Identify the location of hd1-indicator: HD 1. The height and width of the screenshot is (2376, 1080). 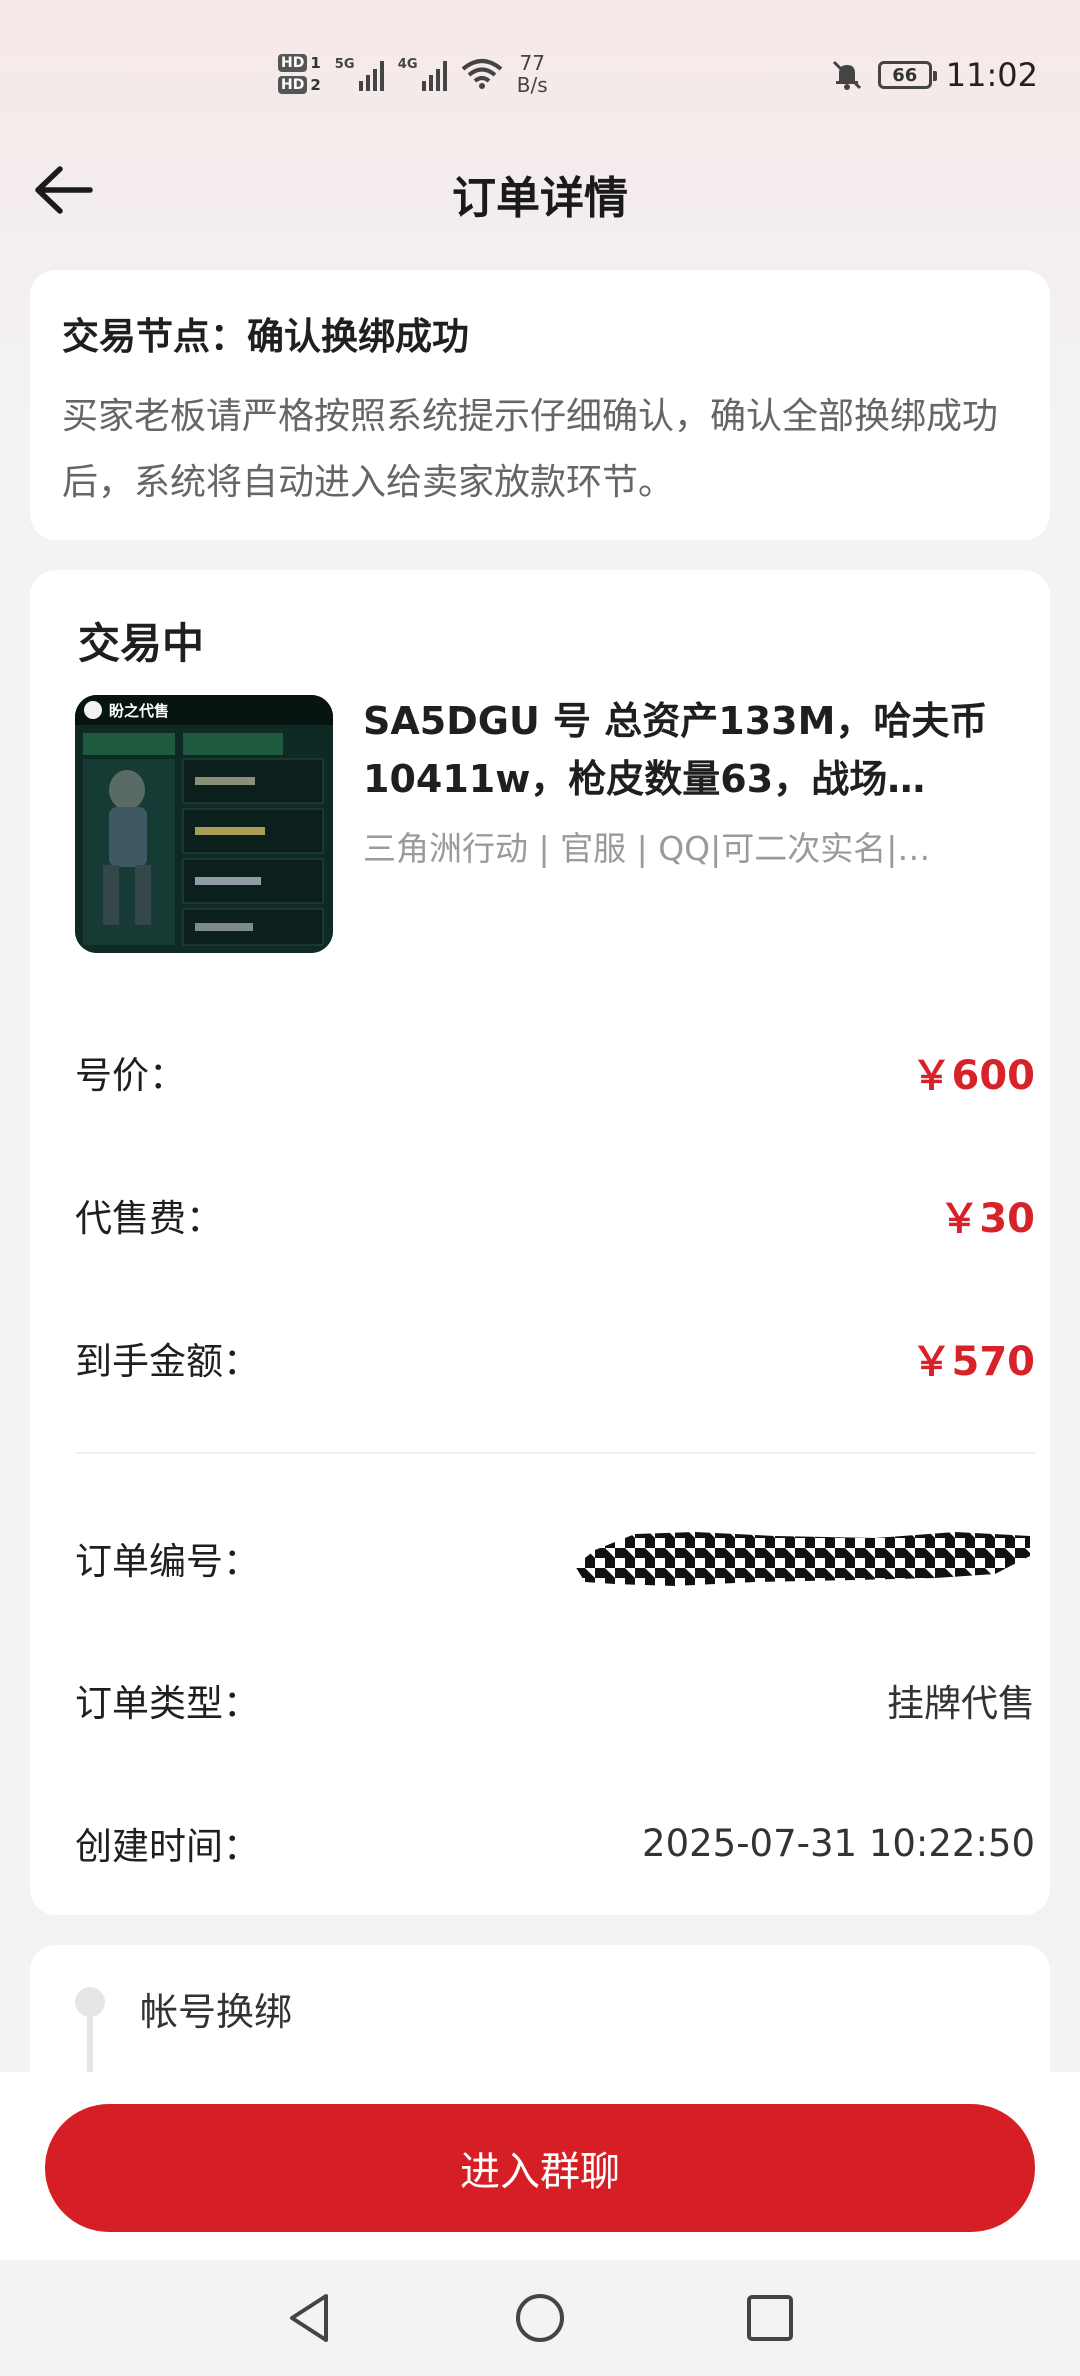
(299, 63).